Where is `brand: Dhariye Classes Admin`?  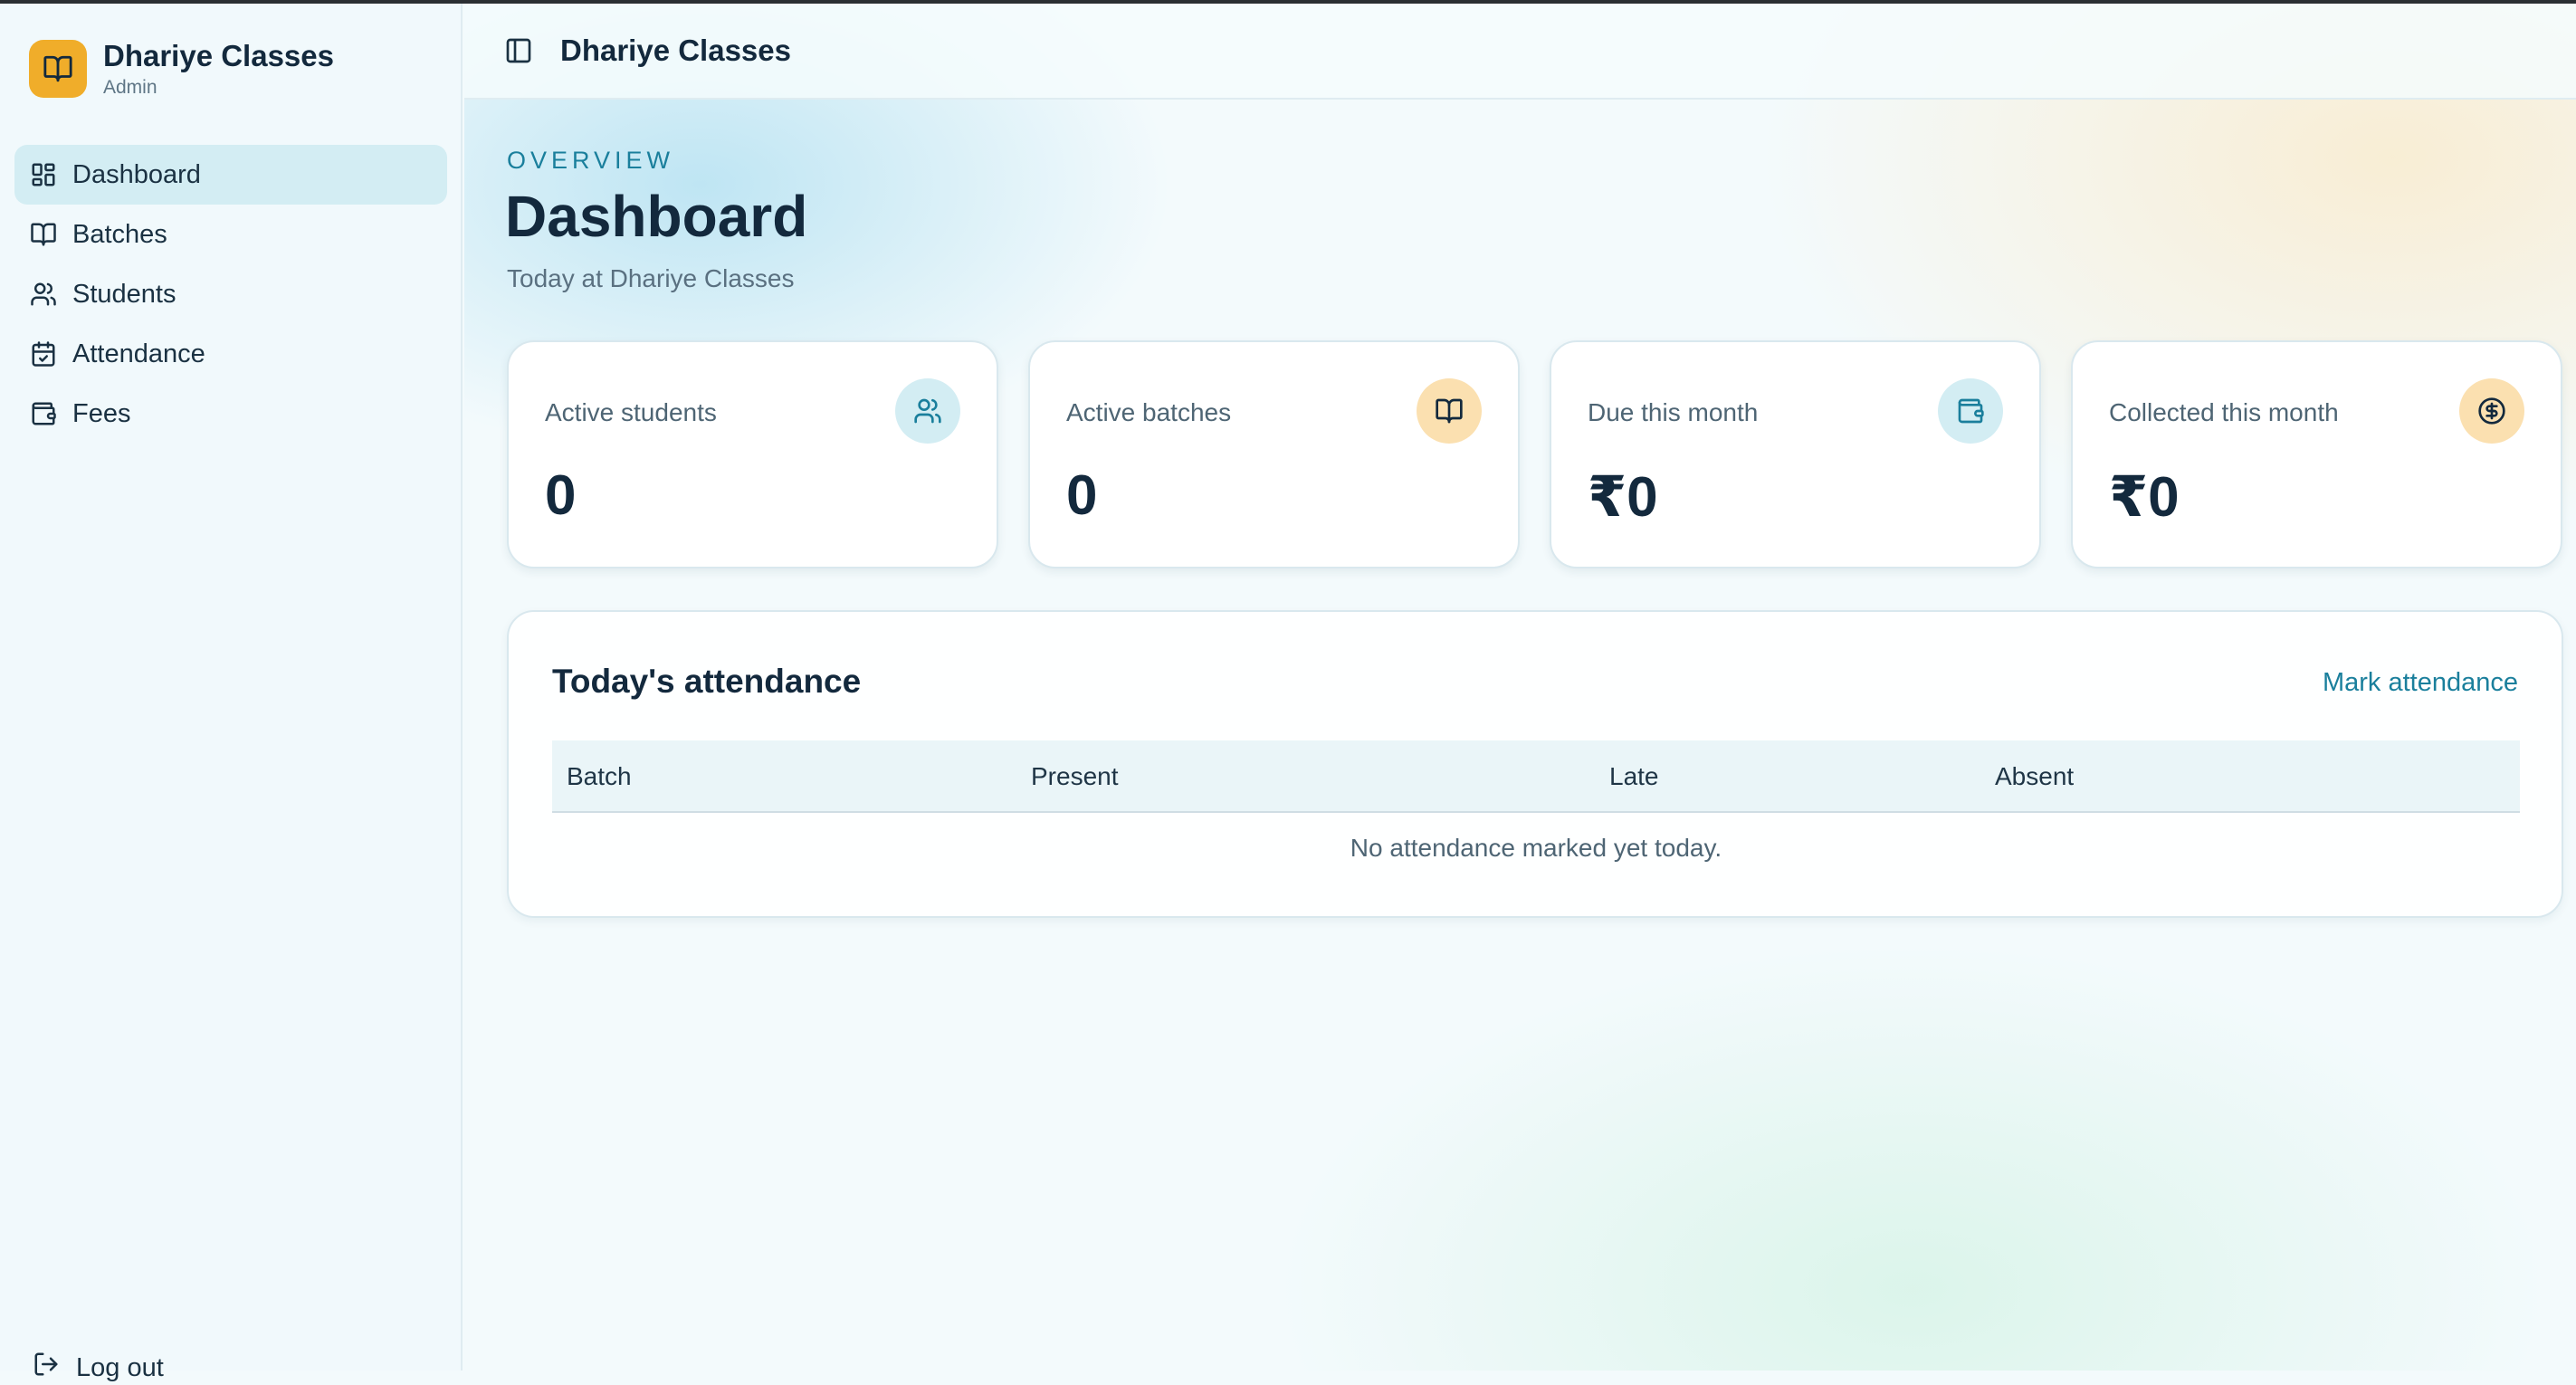
brand: Dhariye Classes Admin is located at coordinates (182, 69).